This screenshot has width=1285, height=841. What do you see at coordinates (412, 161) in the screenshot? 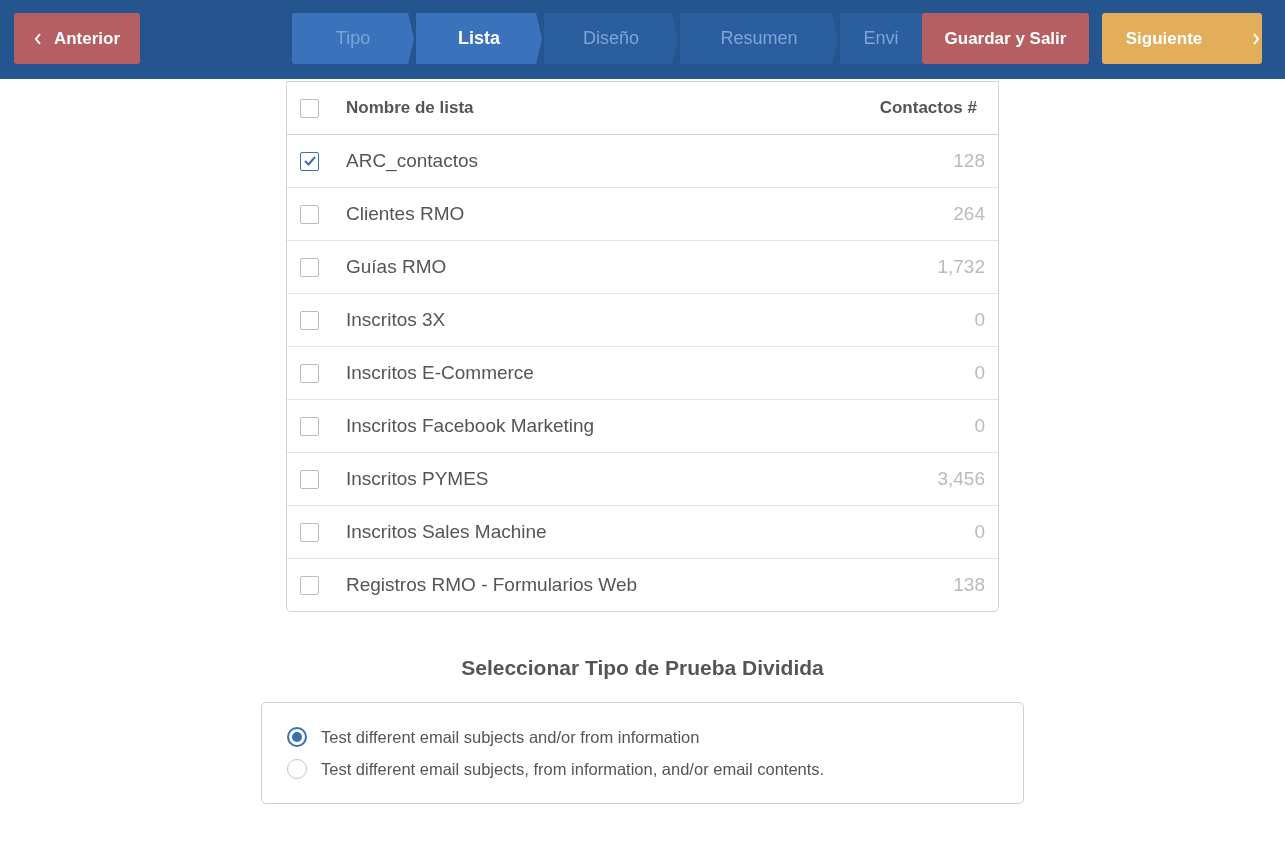
I see `list-name: ARC_contactos` at bounding box center [412, 161].